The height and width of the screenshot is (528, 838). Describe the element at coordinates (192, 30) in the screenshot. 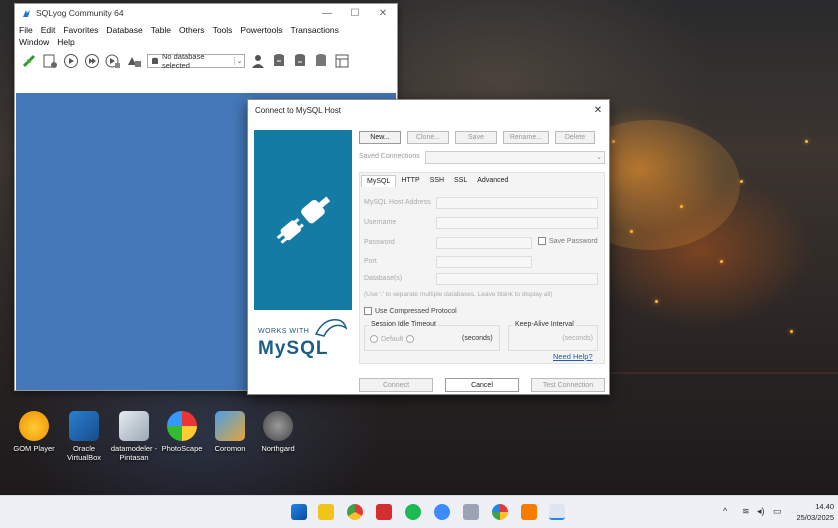

I see `menu-others: Others` at that location.